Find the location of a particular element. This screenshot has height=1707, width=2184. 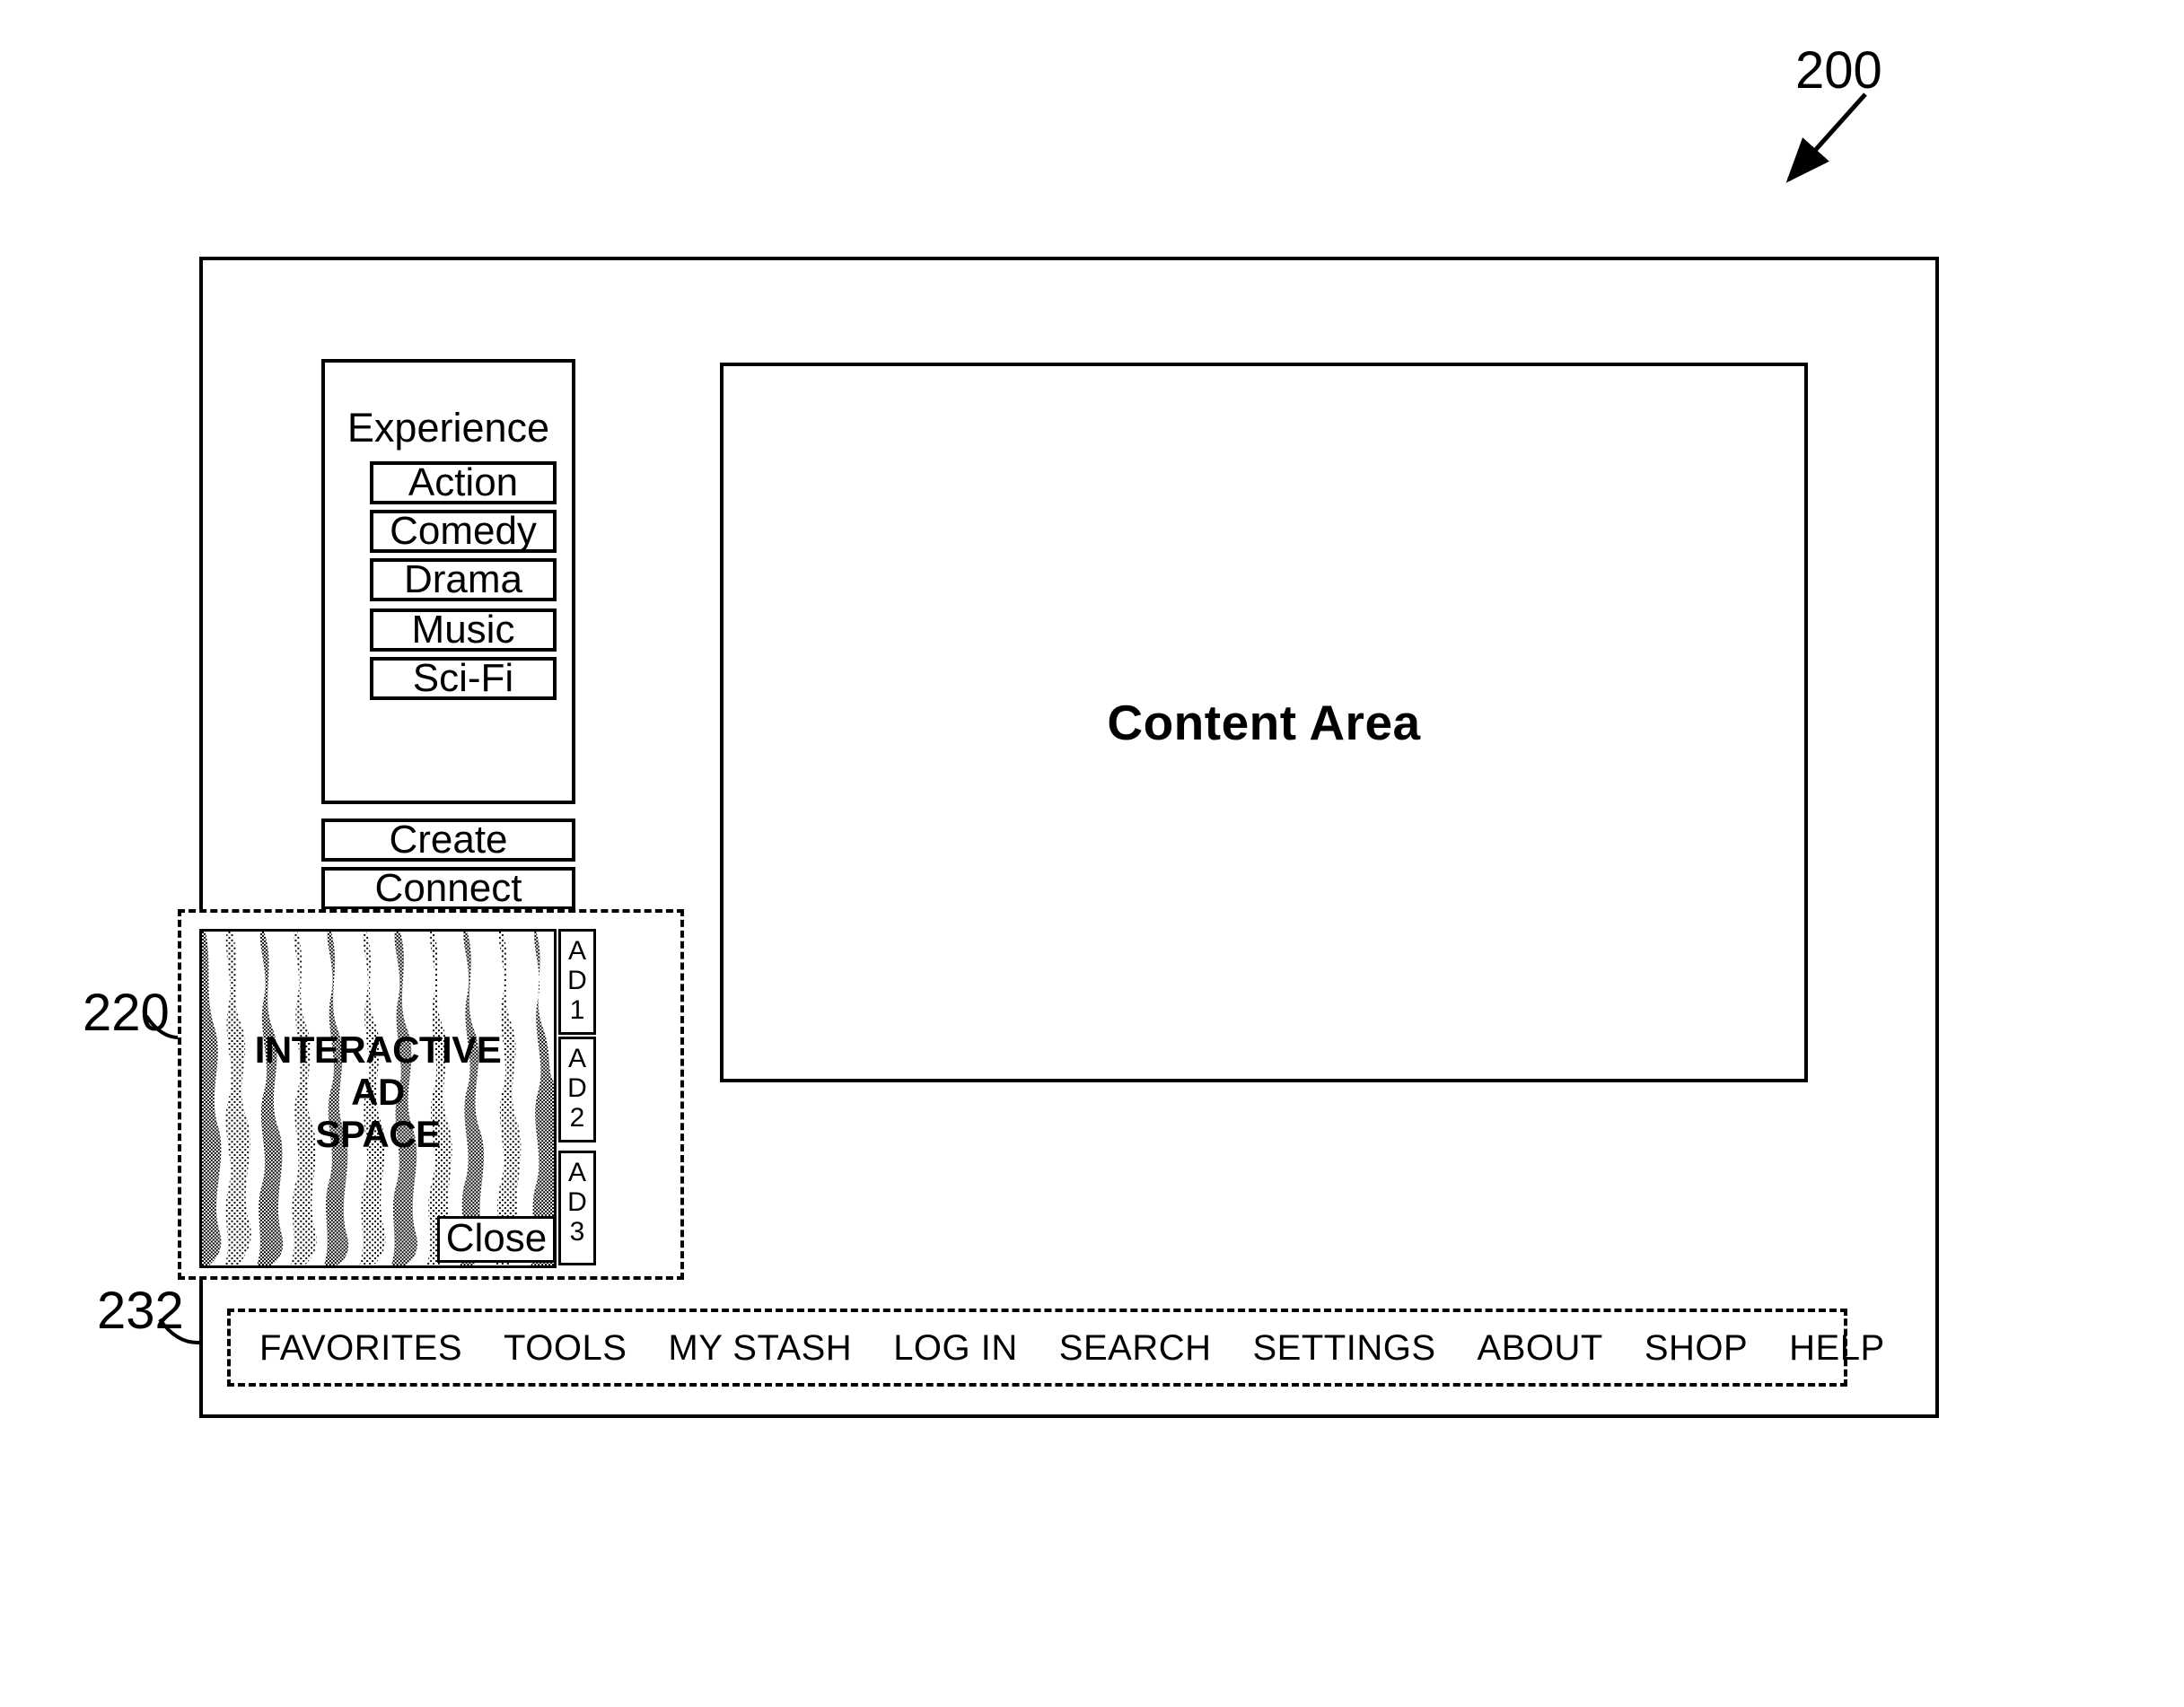

nav-item-search: SEARCH is located at coordinates (1136, 1348).